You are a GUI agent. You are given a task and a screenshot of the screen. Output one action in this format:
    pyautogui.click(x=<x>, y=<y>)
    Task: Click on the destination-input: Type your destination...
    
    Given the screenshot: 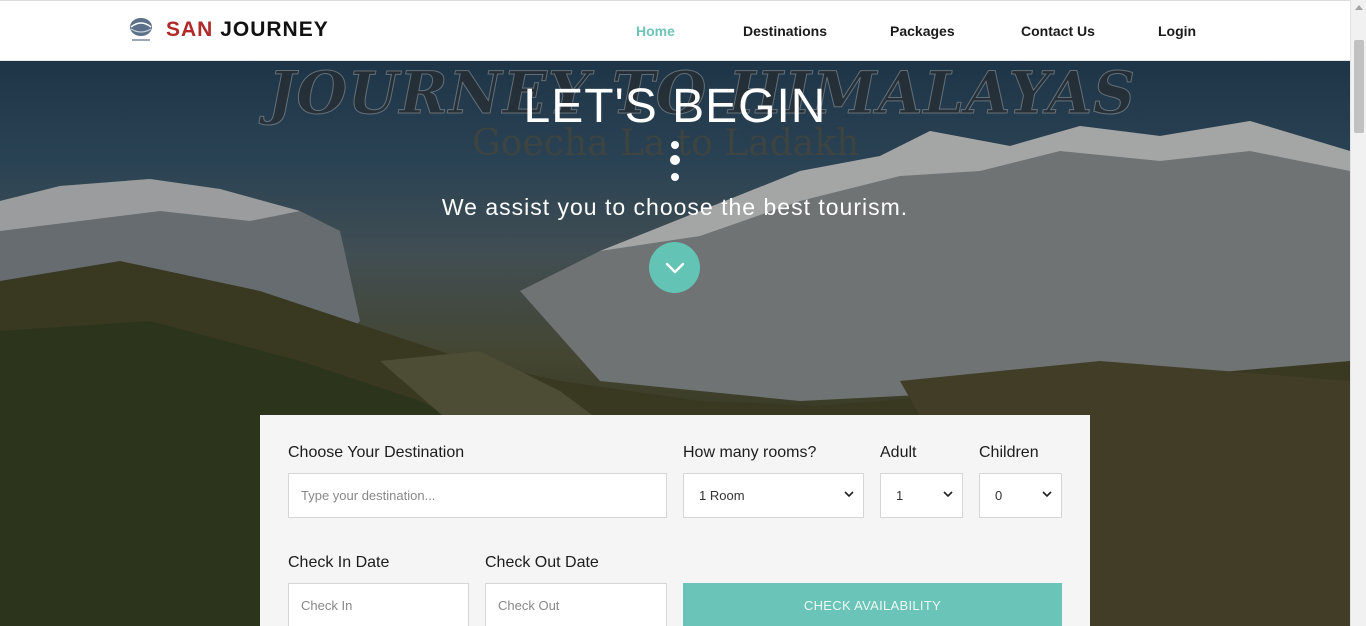 What is the action you would take?
    pyautogui.click(x=477, y=495)
    